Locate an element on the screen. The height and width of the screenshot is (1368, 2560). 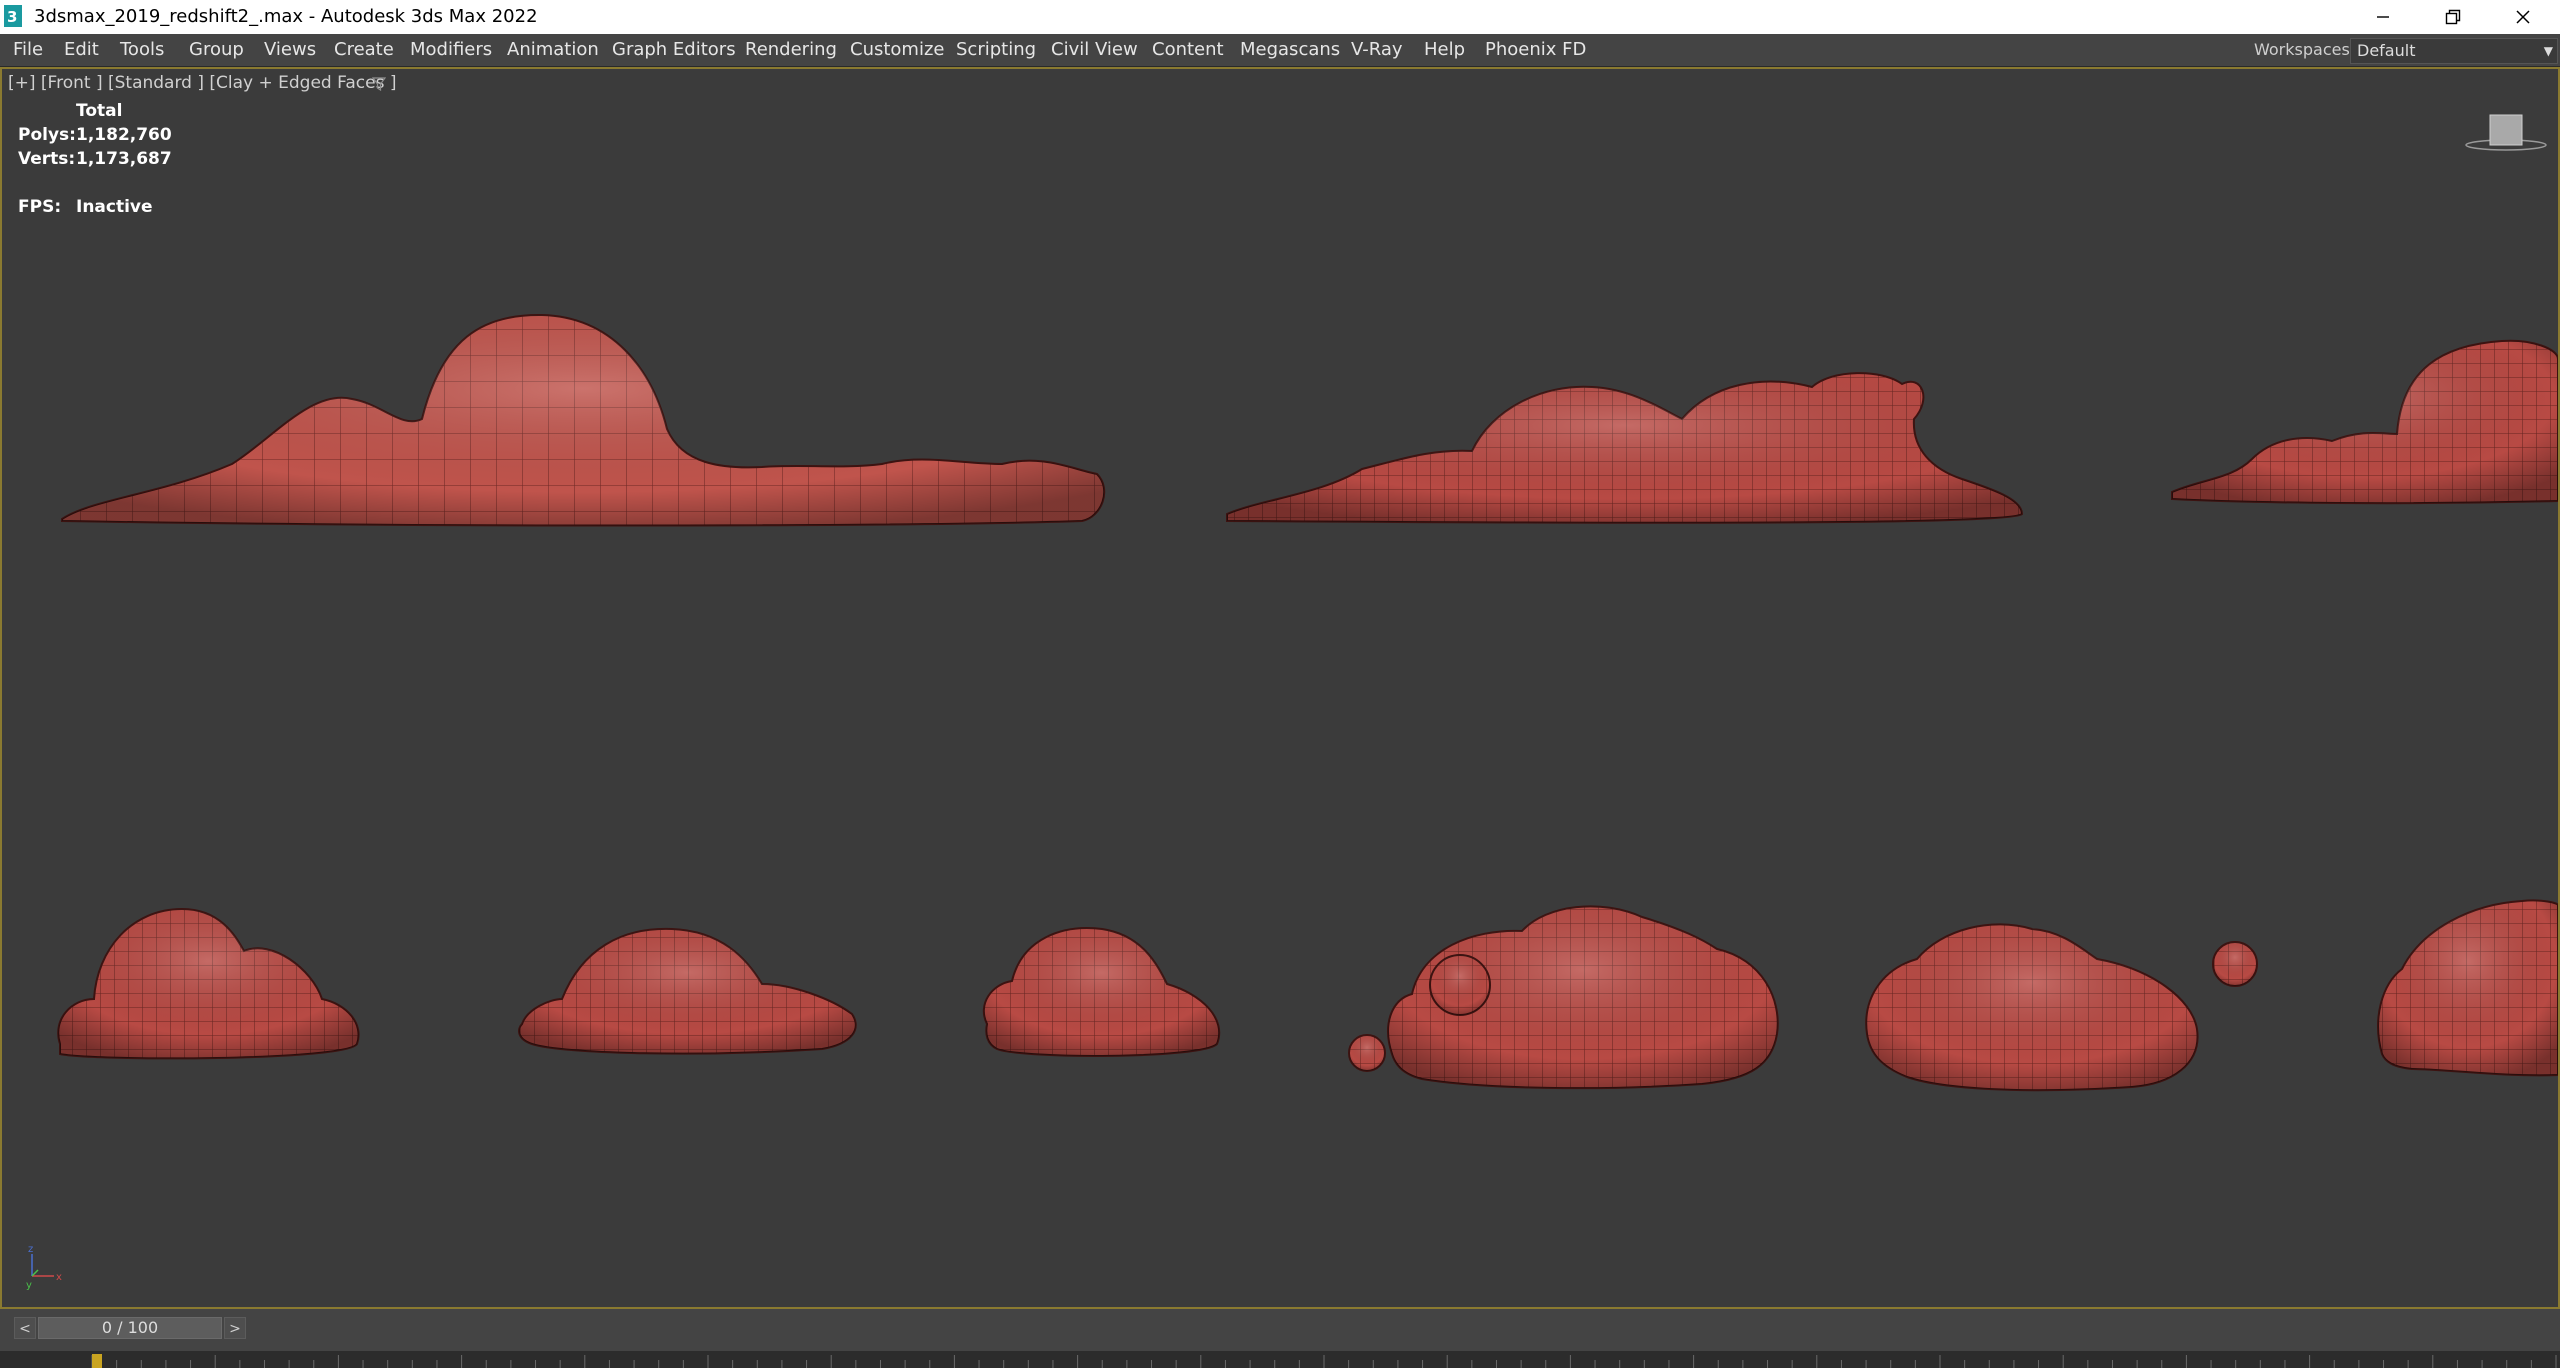
prev-frame-button: < is located at coordinates (25, 1328).